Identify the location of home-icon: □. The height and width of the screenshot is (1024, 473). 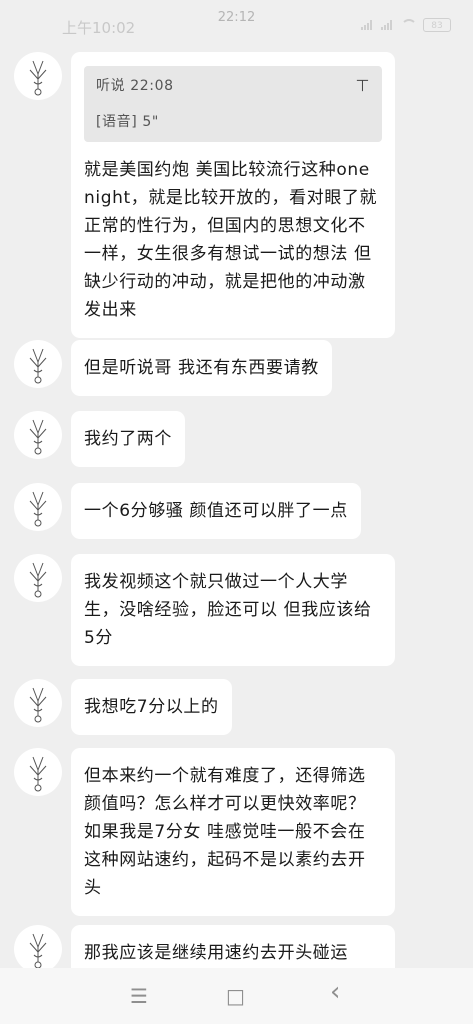
(235, 996).